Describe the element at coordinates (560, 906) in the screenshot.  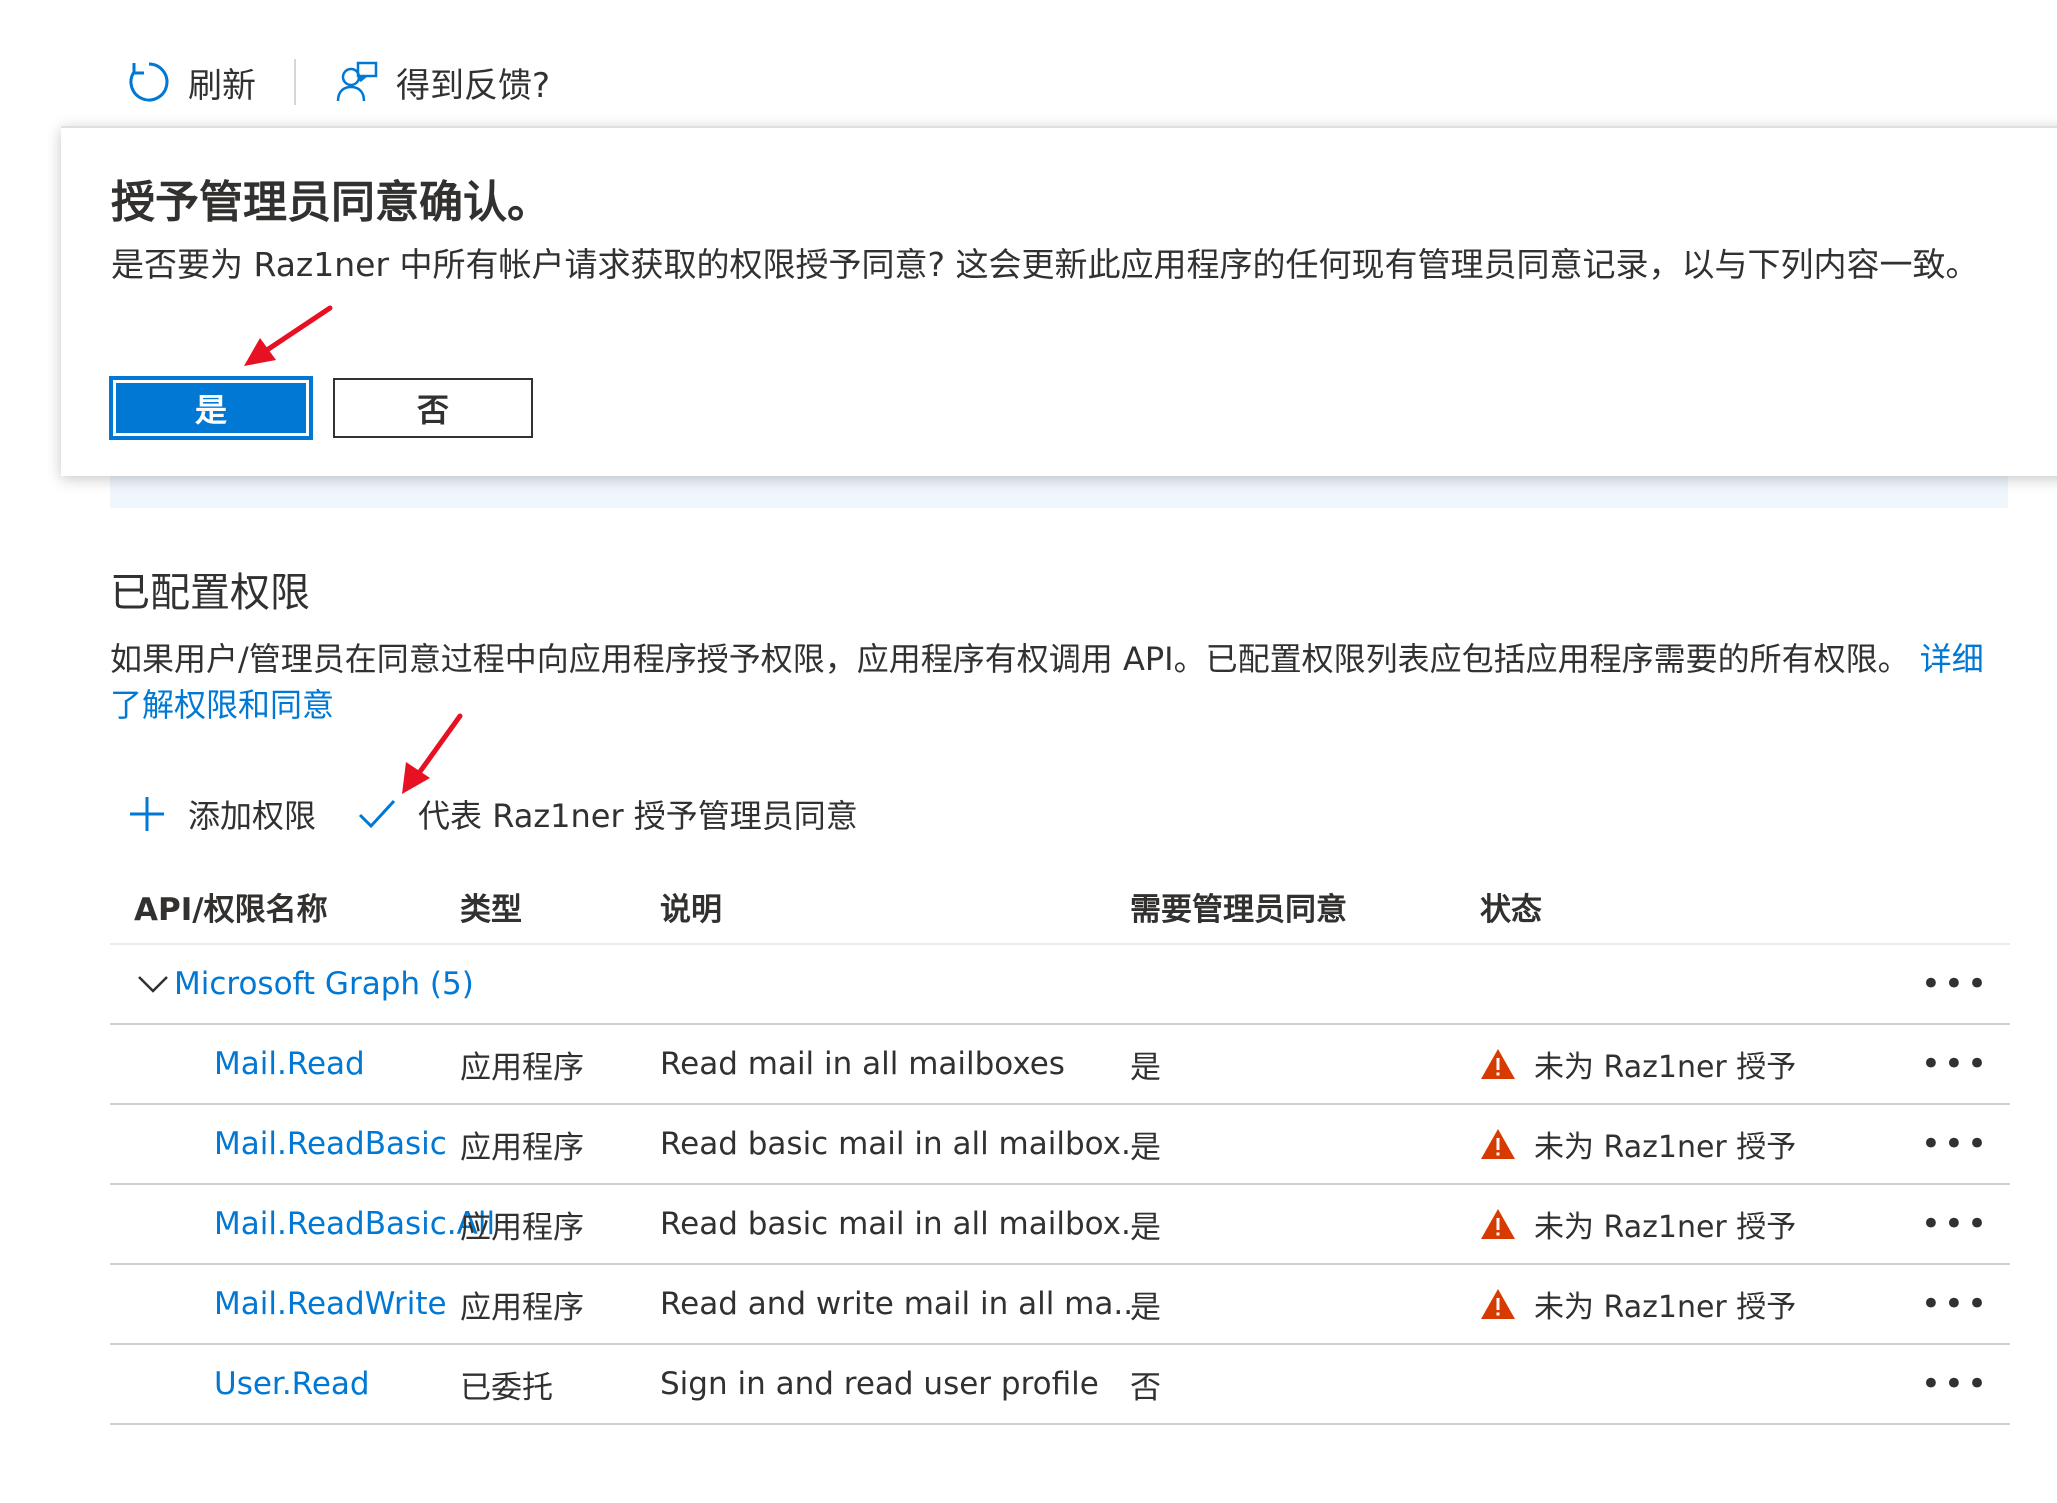
I see `column-header-type: 类型` at that location.